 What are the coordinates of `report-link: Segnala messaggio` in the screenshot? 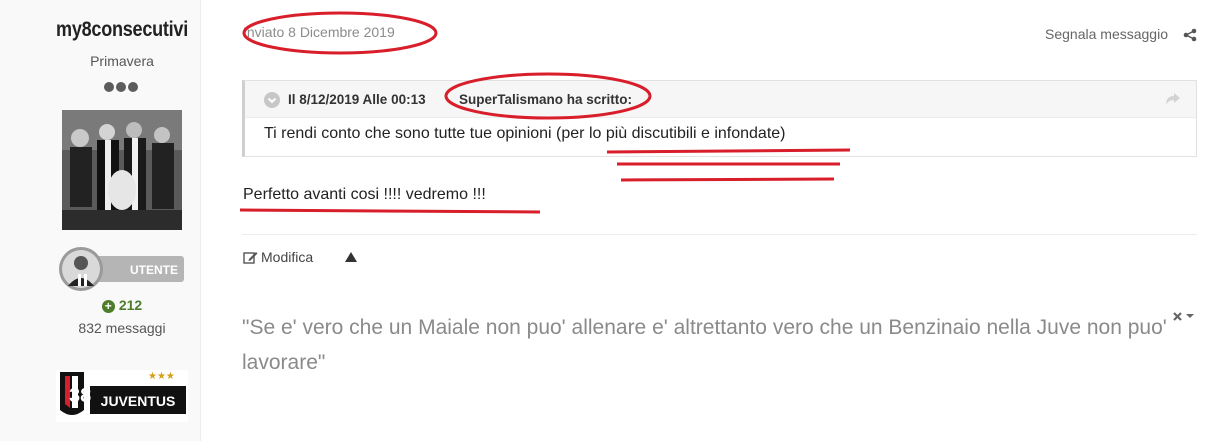 It's located at (1106, 34).